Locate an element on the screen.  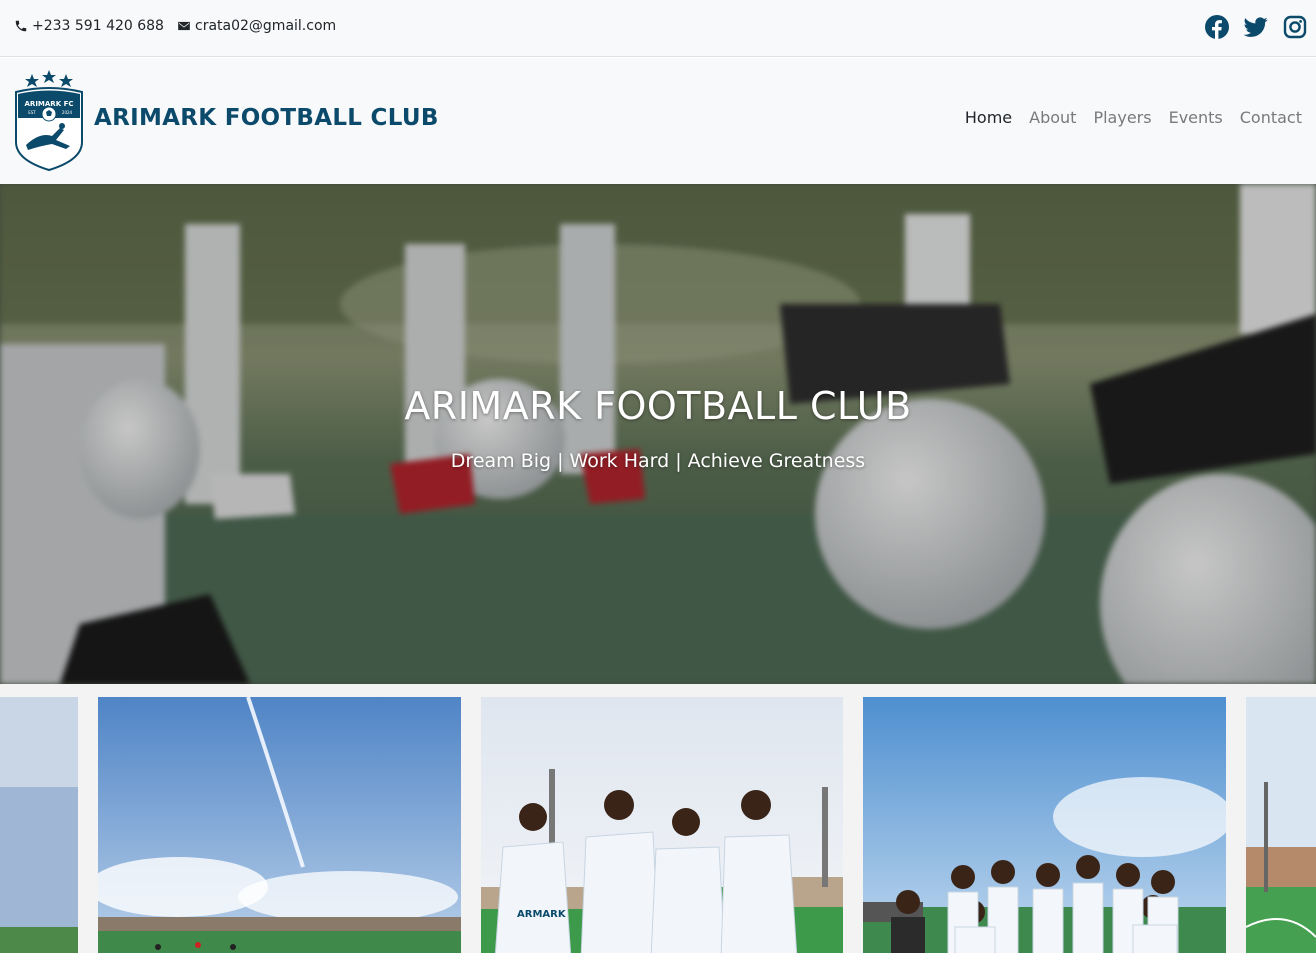
gallery-photo-3: ARMARK is located at coordinates (662, 825).